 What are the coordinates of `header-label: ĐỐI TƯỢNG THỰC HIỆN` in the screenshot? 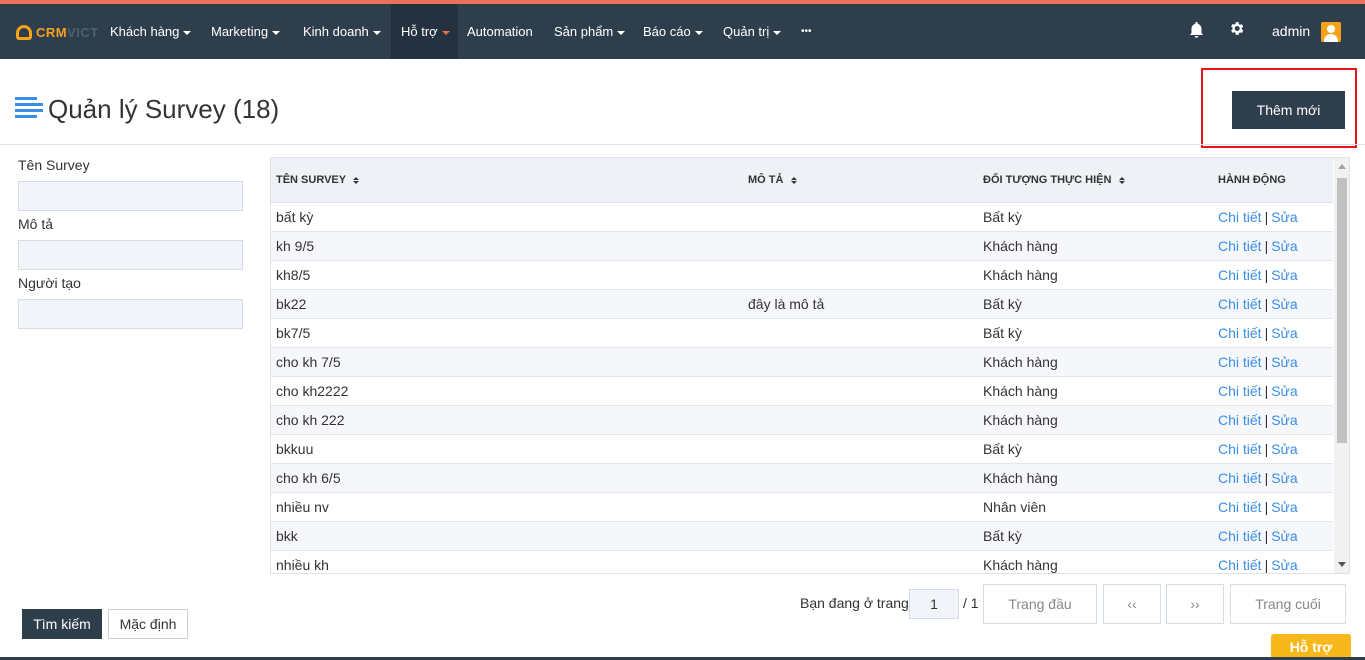 It's located at (1047, 180).